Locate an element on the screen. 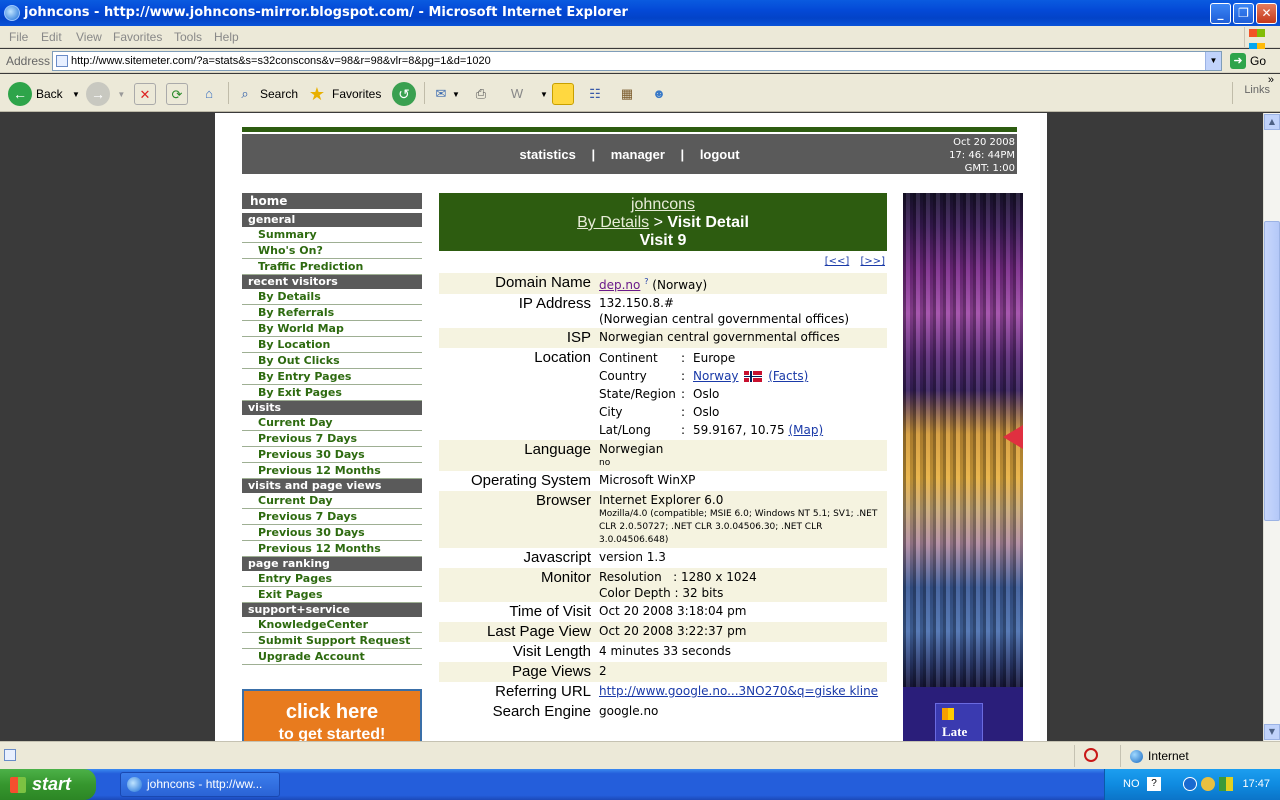 The width and height of the screenshot is (1280, 800). sidebar-item-pv-current-day: Current Day is located at coordinates (332, 501).